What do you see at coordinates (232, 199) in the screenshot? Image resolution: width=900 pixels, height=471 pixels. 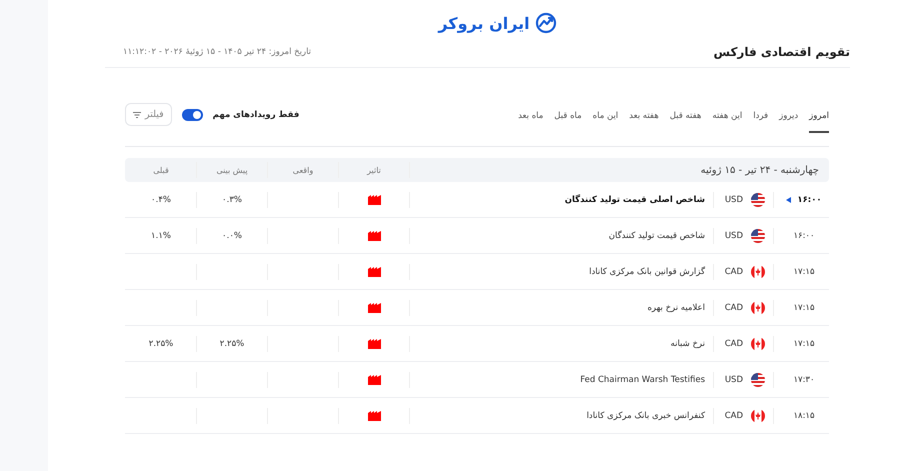 I see `value-cell: ۰.۳%` at bounding box center [232, 199].